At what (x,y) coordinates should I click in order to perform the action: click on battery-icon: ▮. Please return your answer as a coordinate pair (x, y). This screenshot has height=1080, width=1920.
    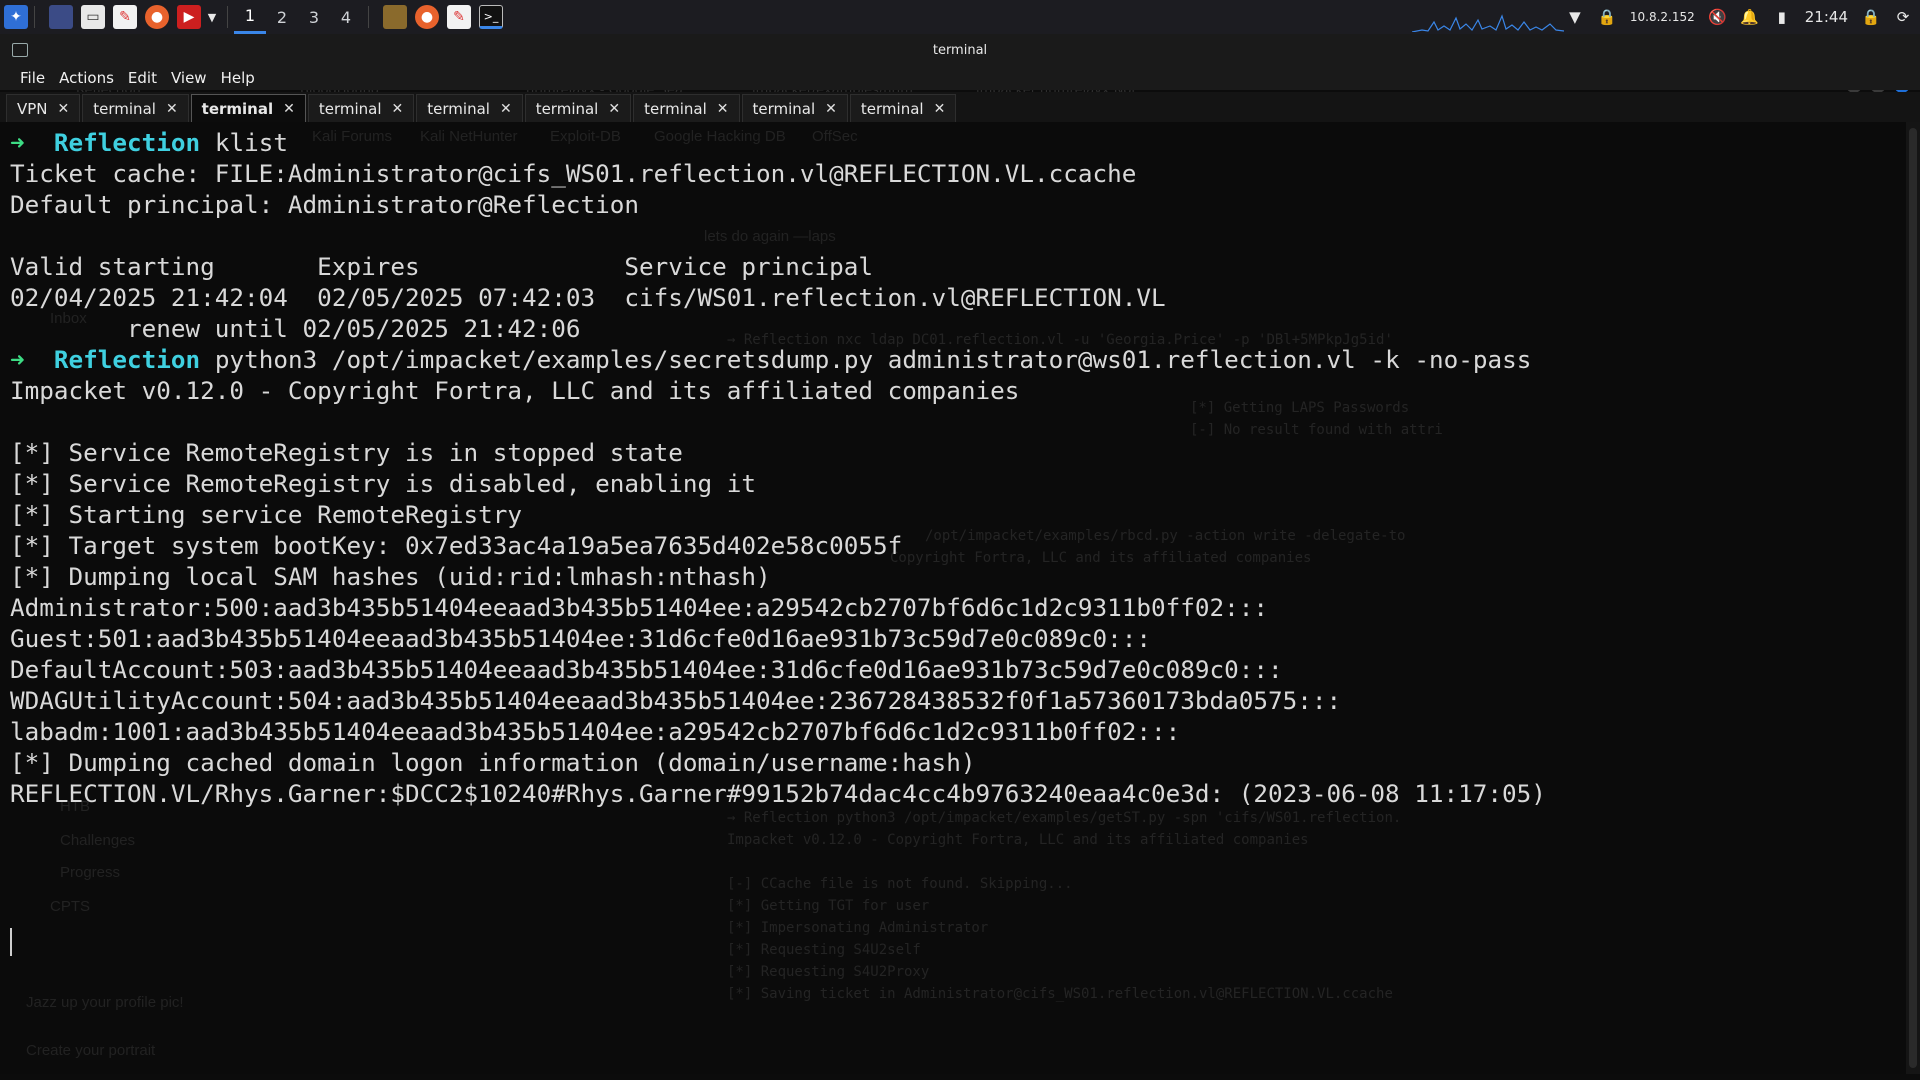
    Looking at the image, I should click on (1782, 17).